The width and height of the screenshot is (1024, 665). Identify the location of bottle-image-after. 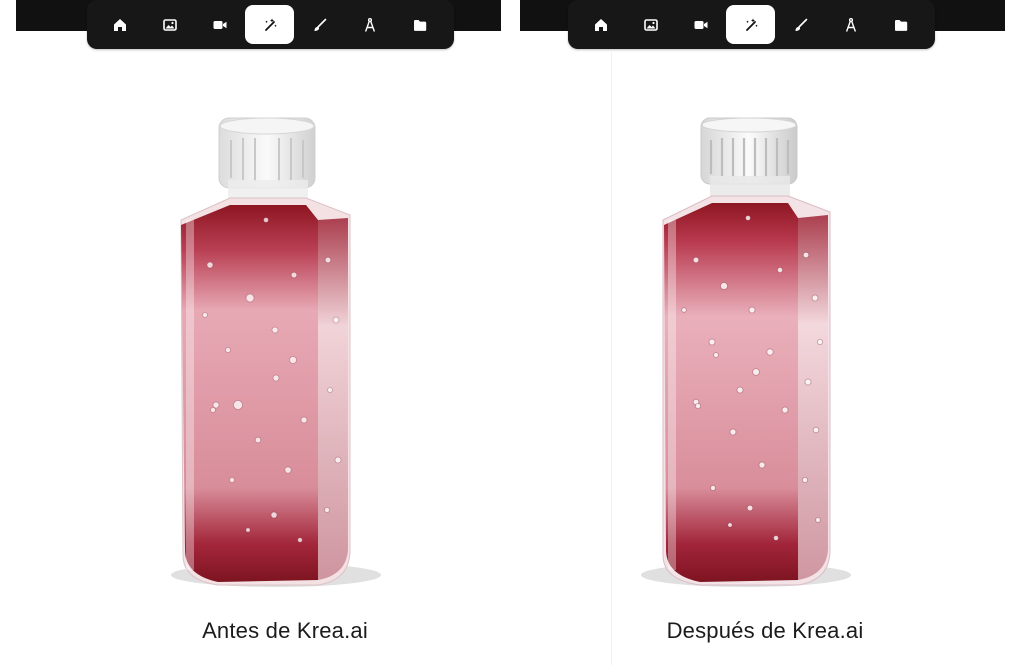
(746, 352).